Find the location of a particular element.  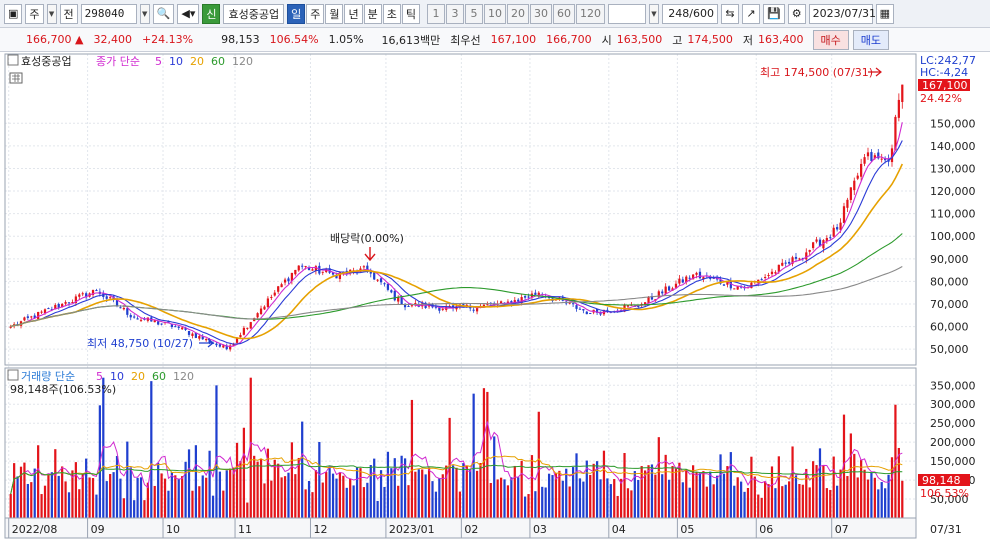

stock-code-input: 298040 is located at coordinates (108, 13).